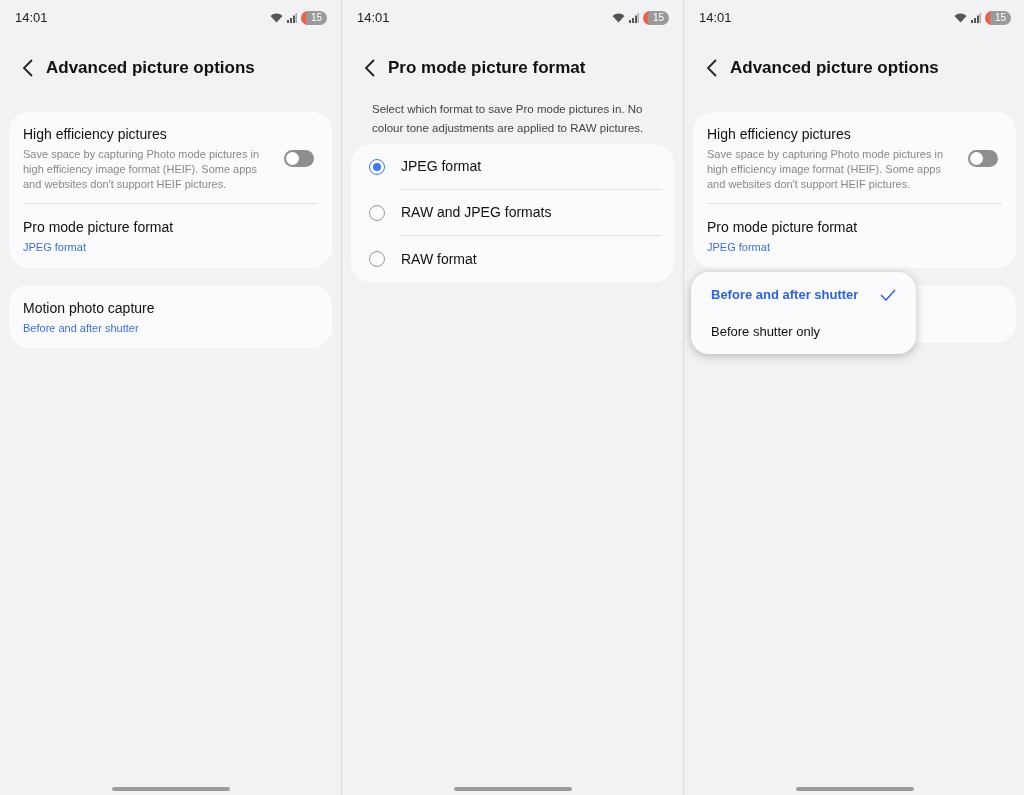 The width and height of the screenshot is (1024, 795). What do you see at coordinates (487, 68) in the screenshot?
I see `screen-title: Pro mode picture format` at bounding box center [487, 68].